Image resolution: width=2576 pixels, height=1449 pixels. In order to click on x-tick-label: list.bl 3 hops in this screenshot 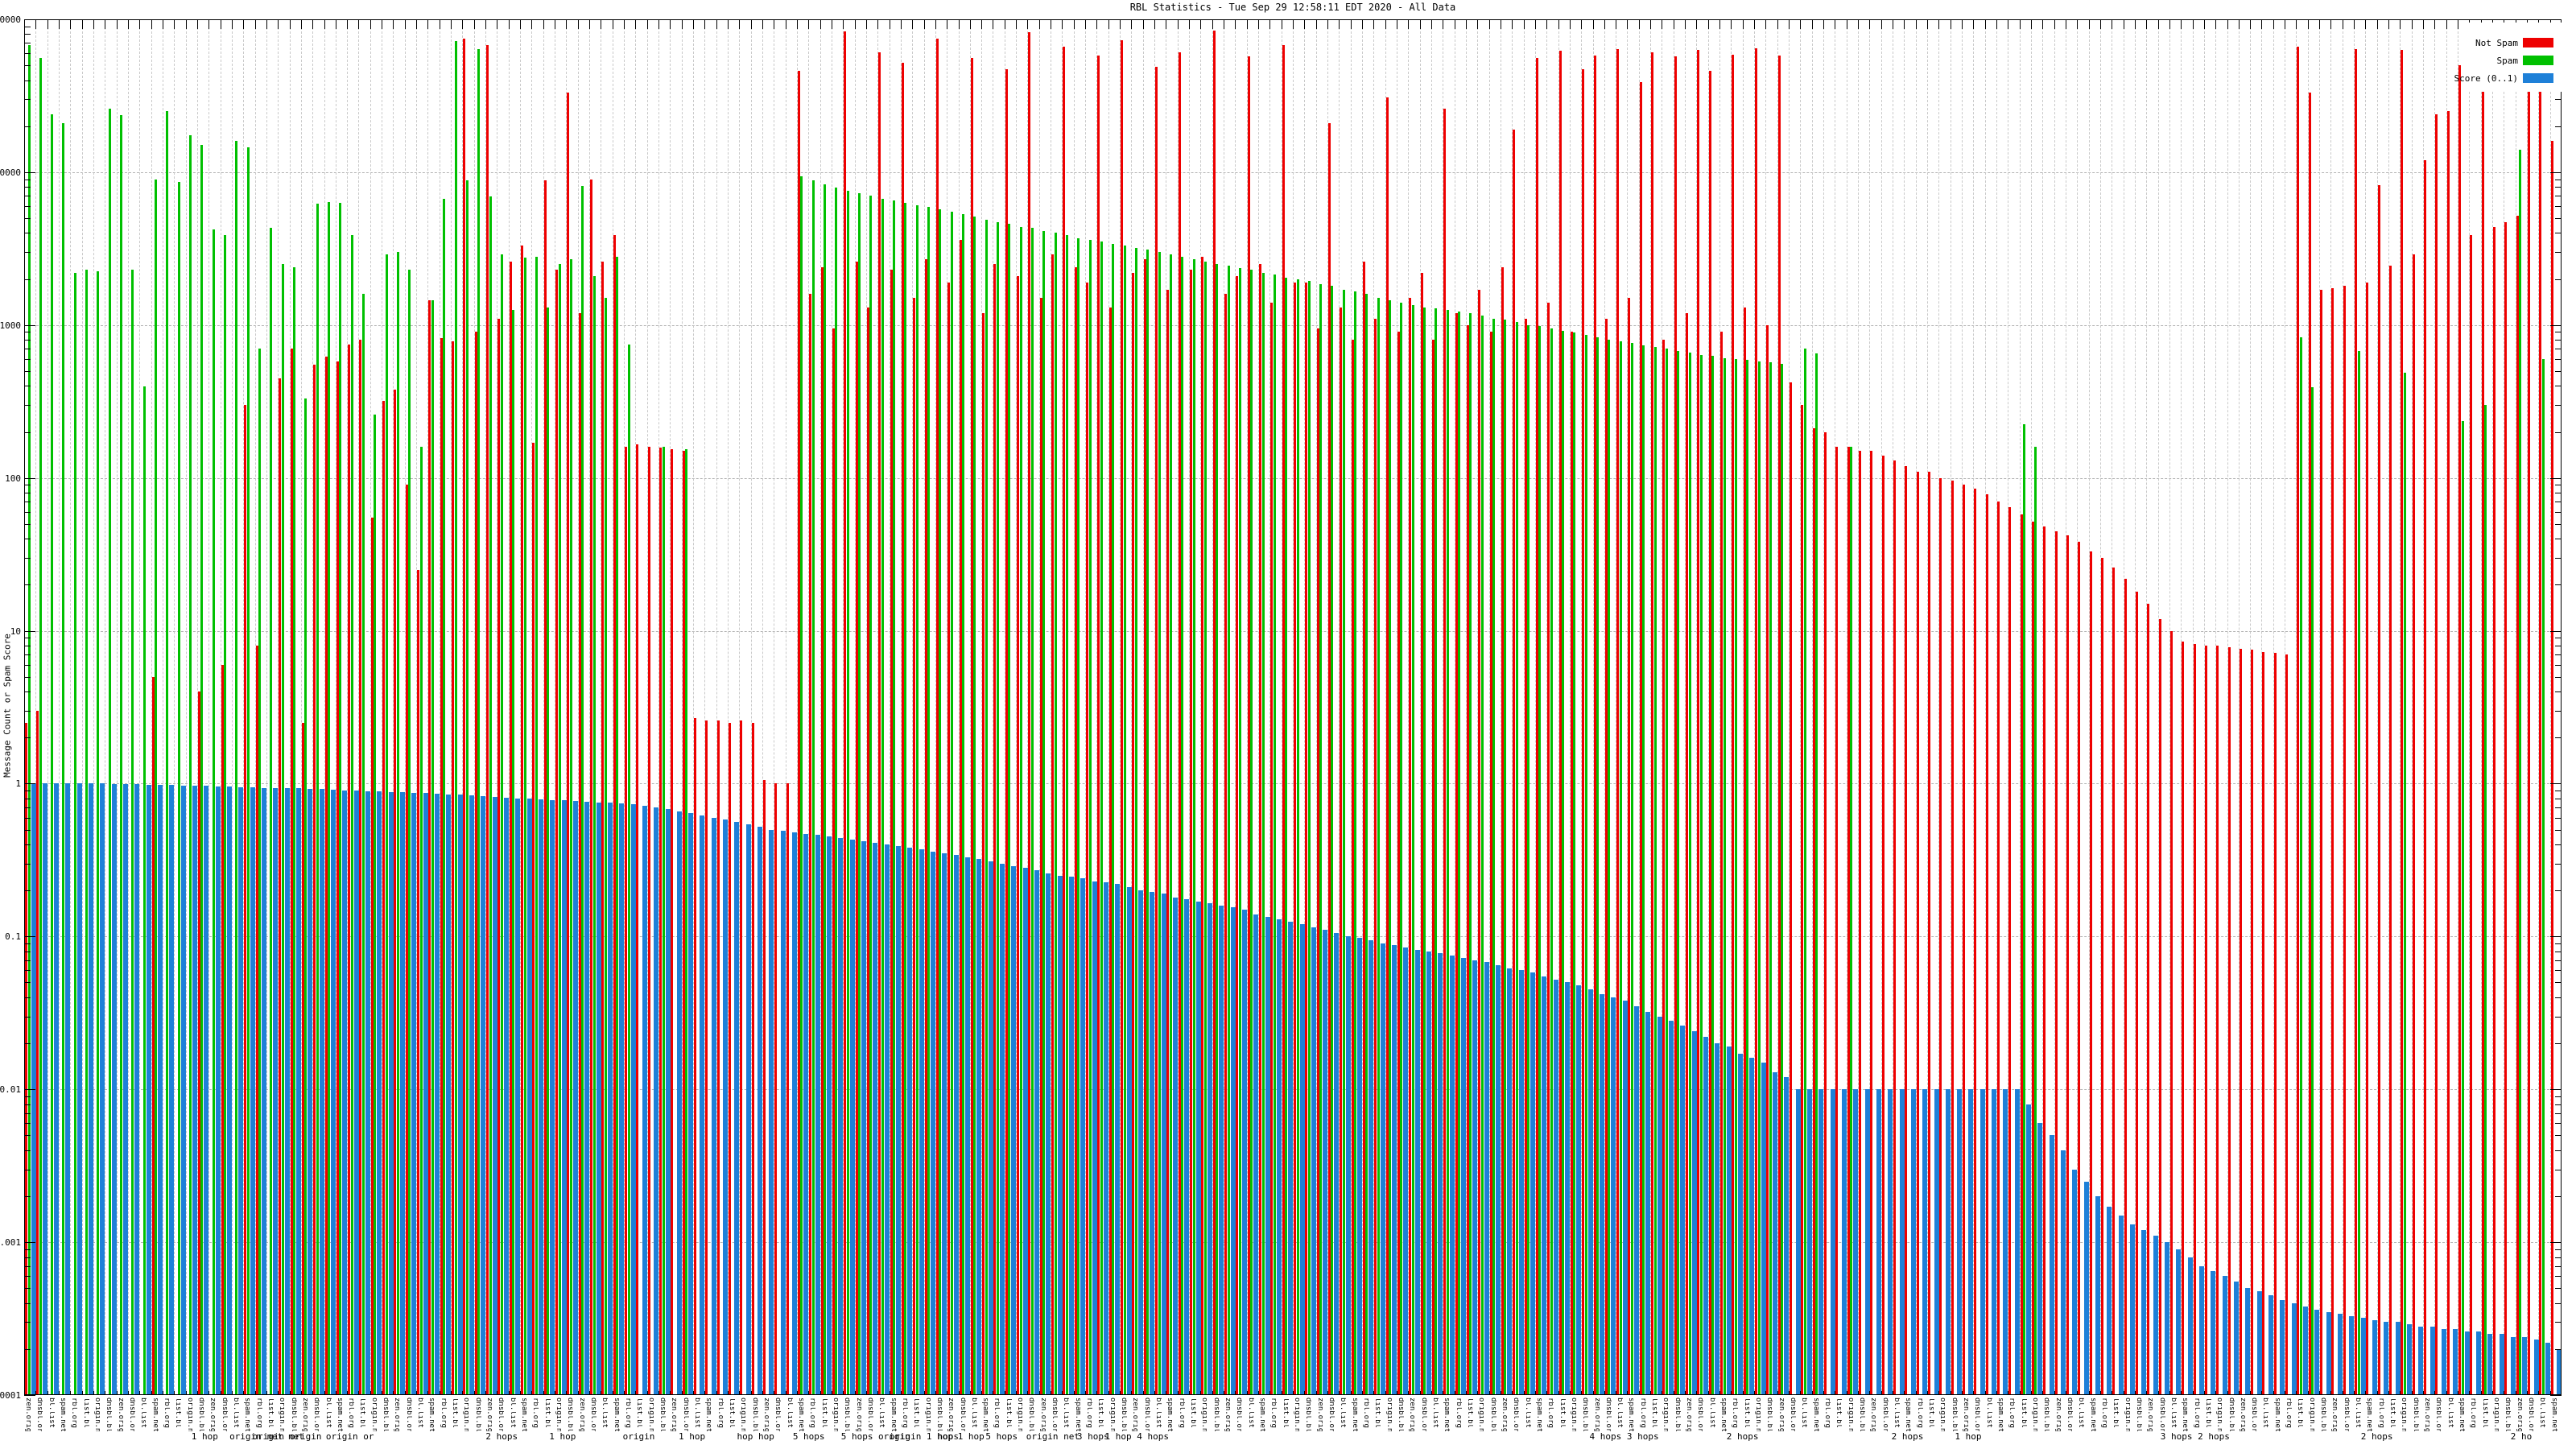, I will do `click(547, 1414)`.